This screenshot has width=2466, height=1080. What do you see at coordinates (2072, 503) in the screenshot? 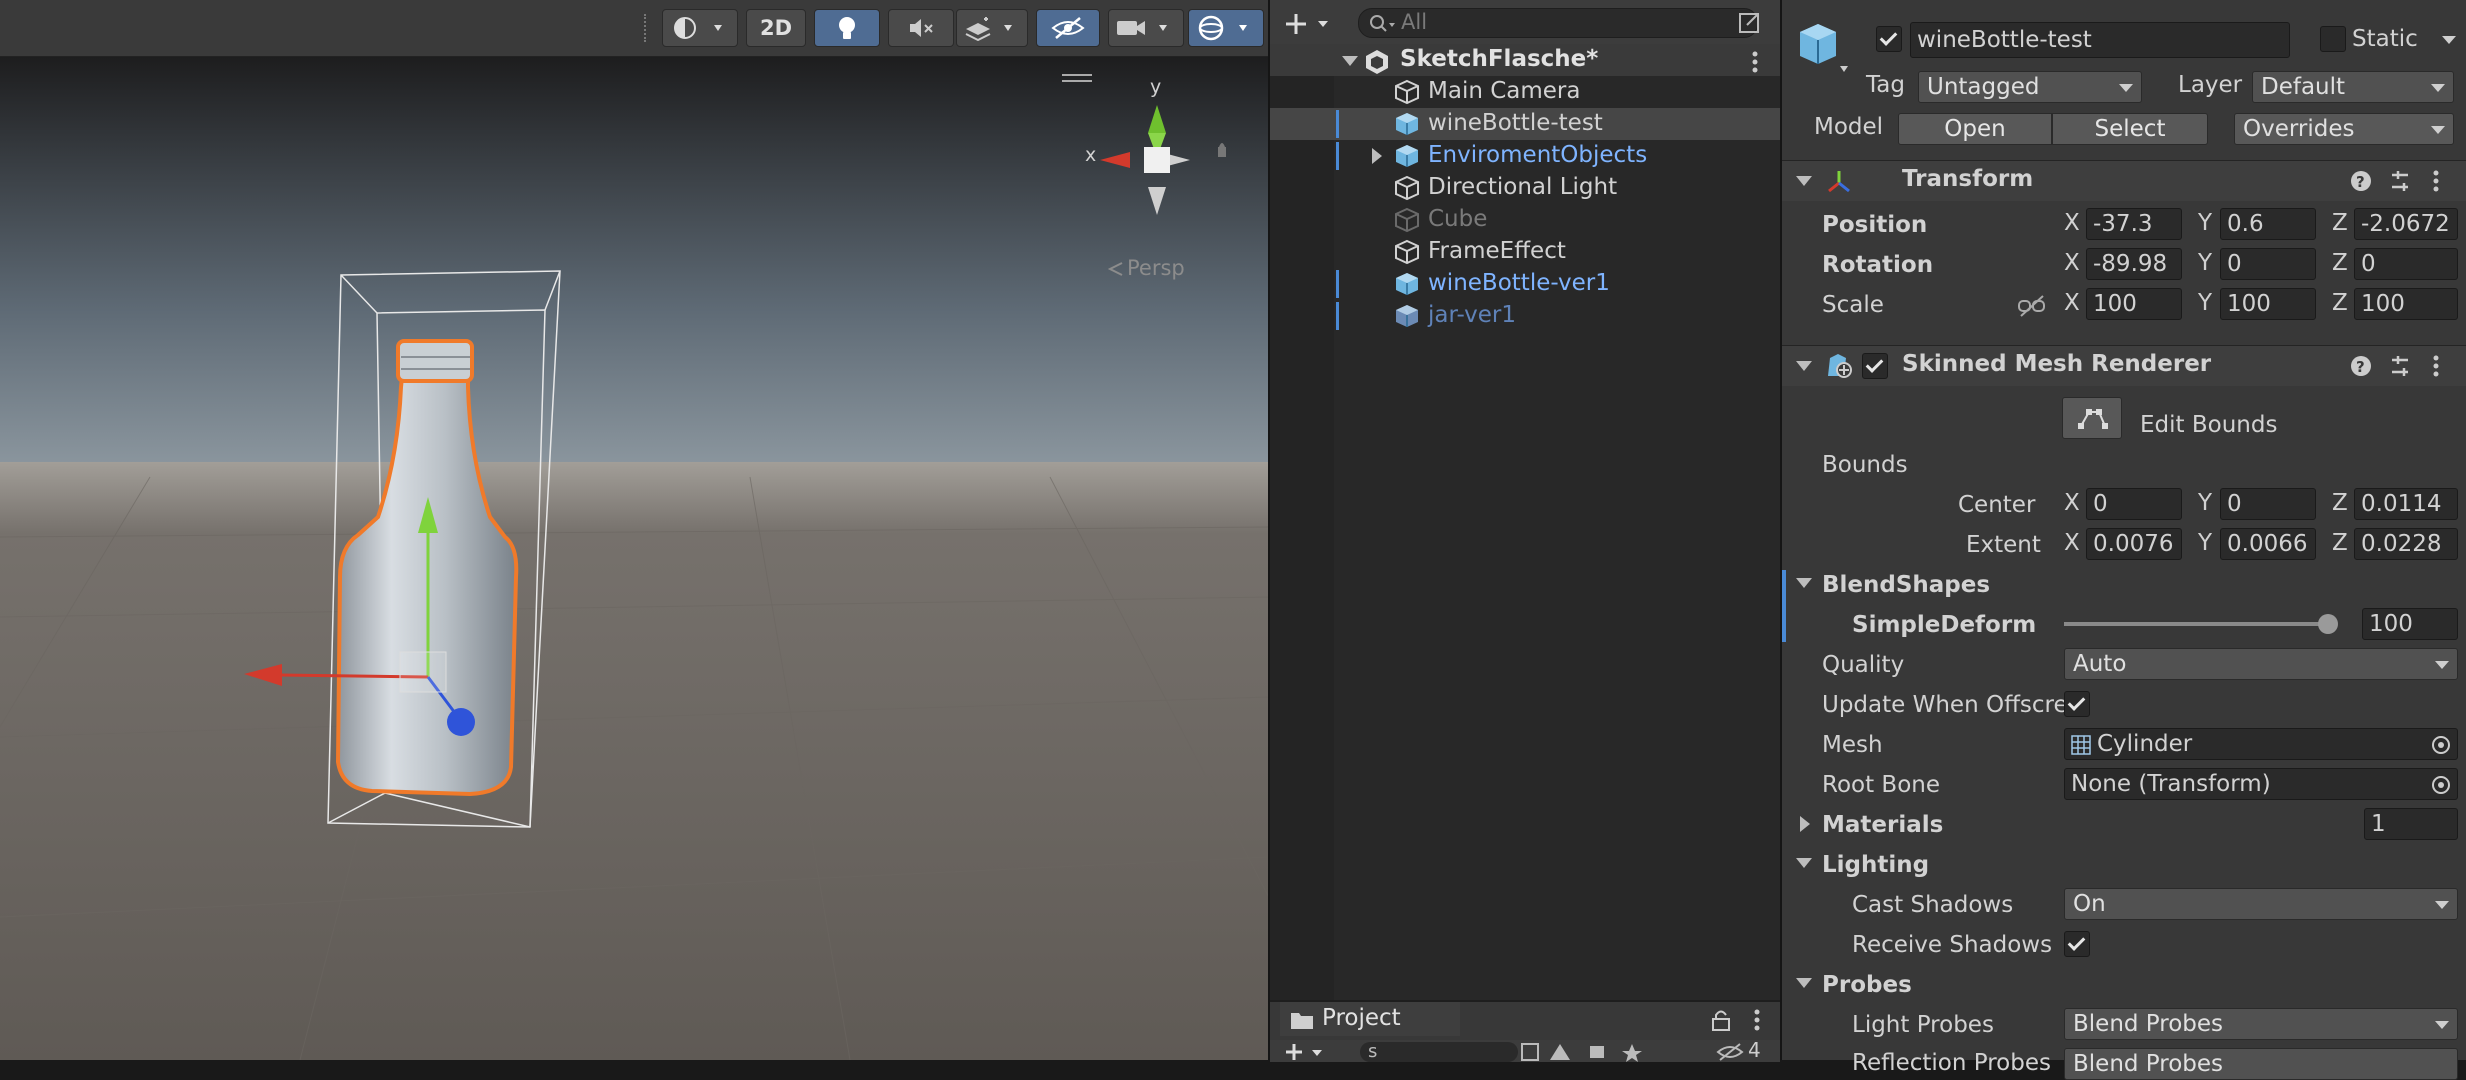
I see `center-x-axis-label: X` at bounding box center [2072, 503].